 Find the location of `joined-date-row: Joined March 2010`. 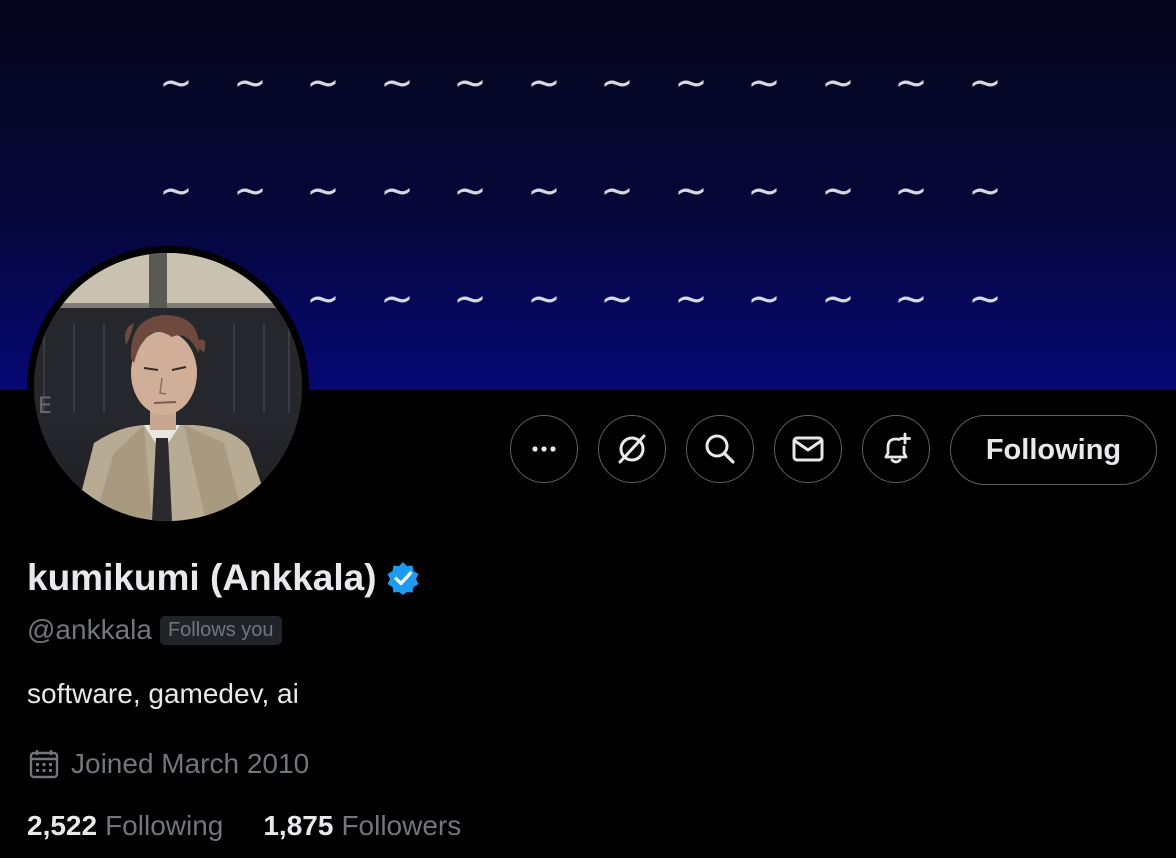

joined-date-row: Joined March 2010 is located at coordinates (168, 764).